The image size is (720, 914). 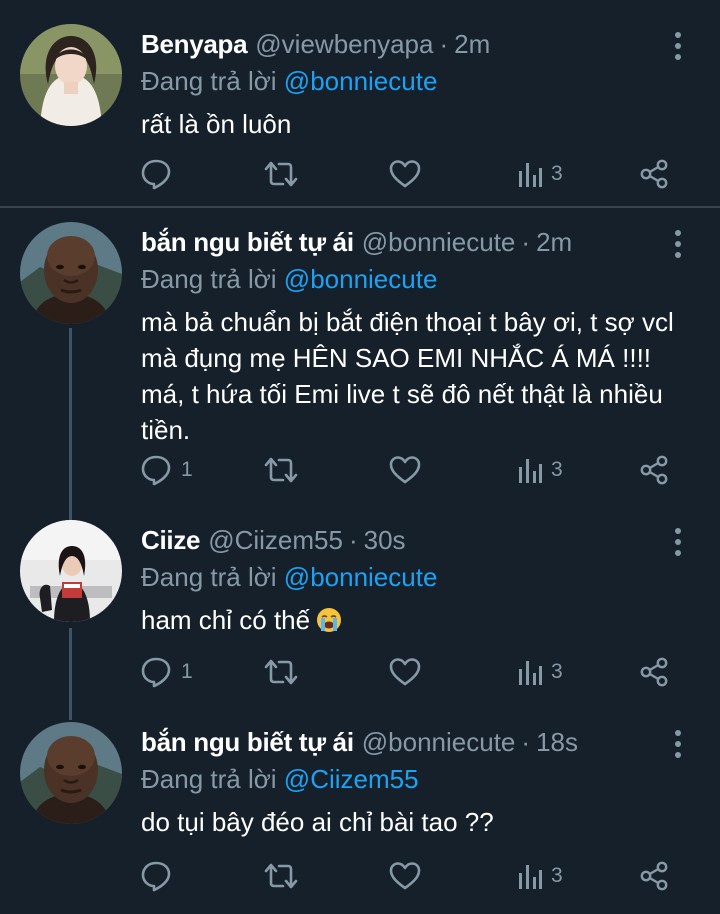 I want to click on tweet-header: Ciize @Ciizem55 · 30s, so click(x=273, y=540).